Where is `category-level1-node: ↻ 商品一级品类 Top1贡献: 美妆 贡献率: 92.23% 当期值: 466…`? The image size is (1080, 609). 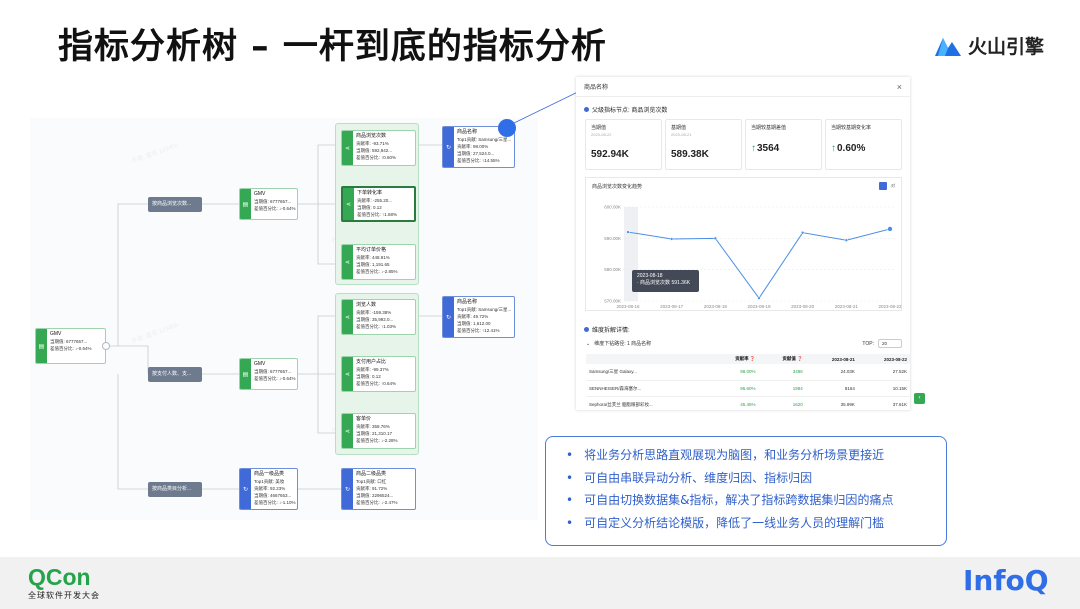 category-level1-node: ↻ 商品一级品类 Top1贡献: 美妆 贡献率: 92.23% 当期值: 466… is located at coordinates (268, 489).